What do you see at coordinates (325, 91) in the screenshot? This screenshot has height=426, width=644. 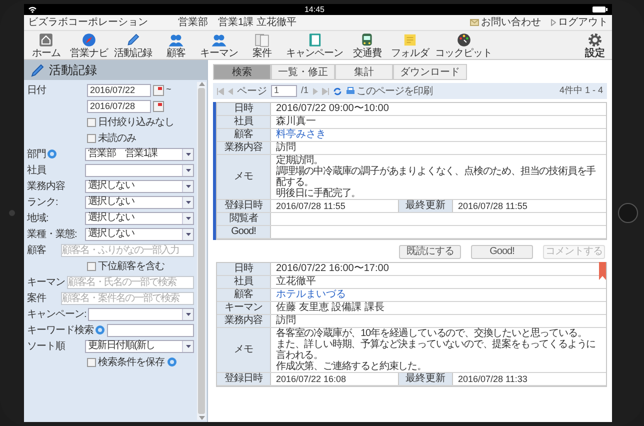 I see `last-page-icon` at bounding box center [325, 91].